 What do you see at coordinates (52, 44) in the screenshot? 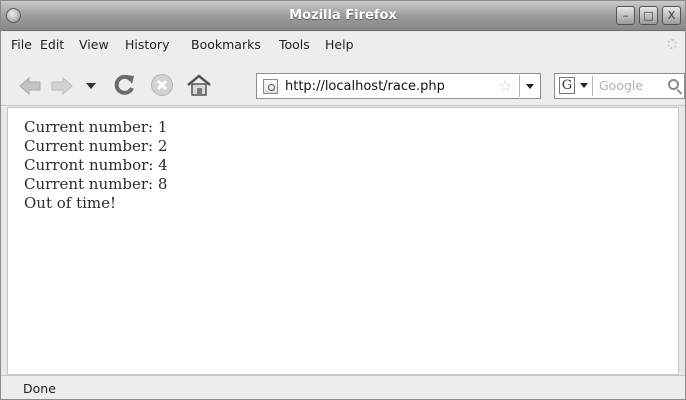
I see `menu-edit: Edit` at bounding box center [52, 44].